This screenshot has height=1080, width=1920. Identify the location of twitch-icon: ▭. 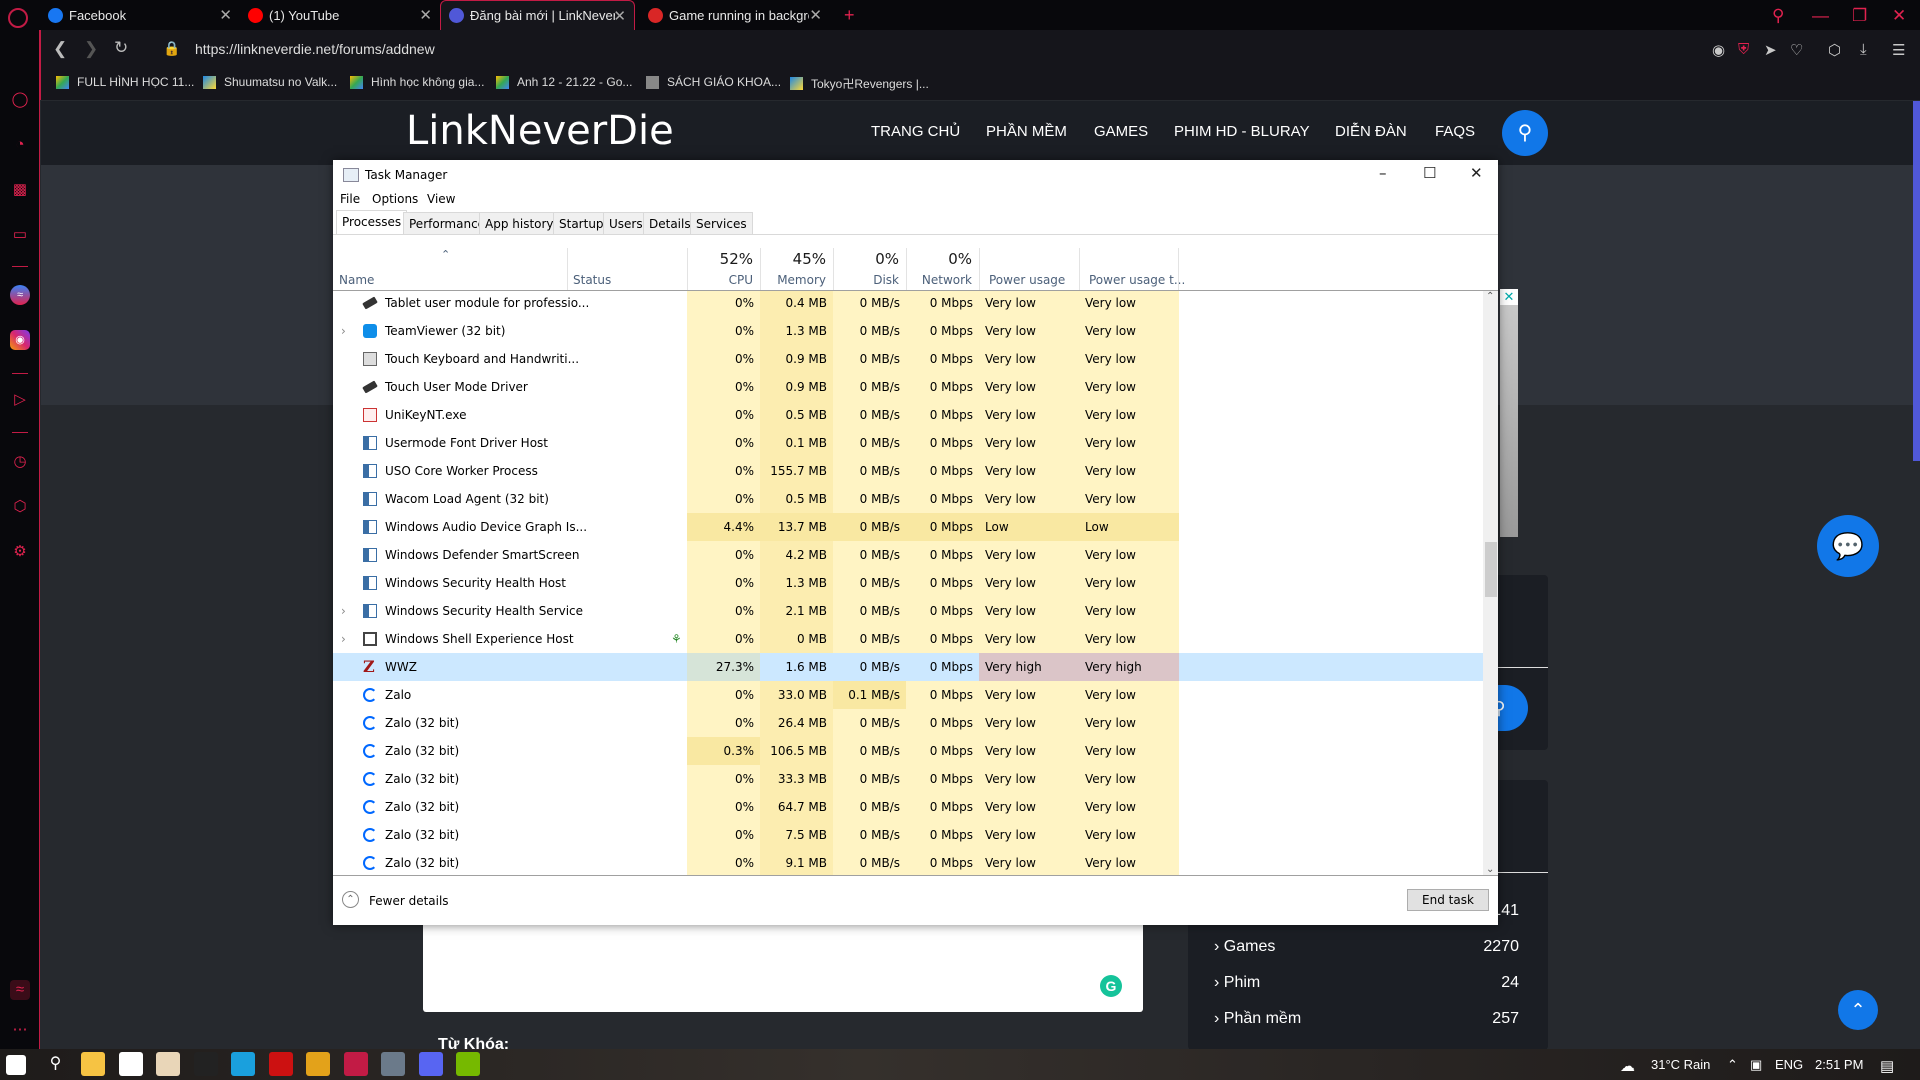
(20, 235).